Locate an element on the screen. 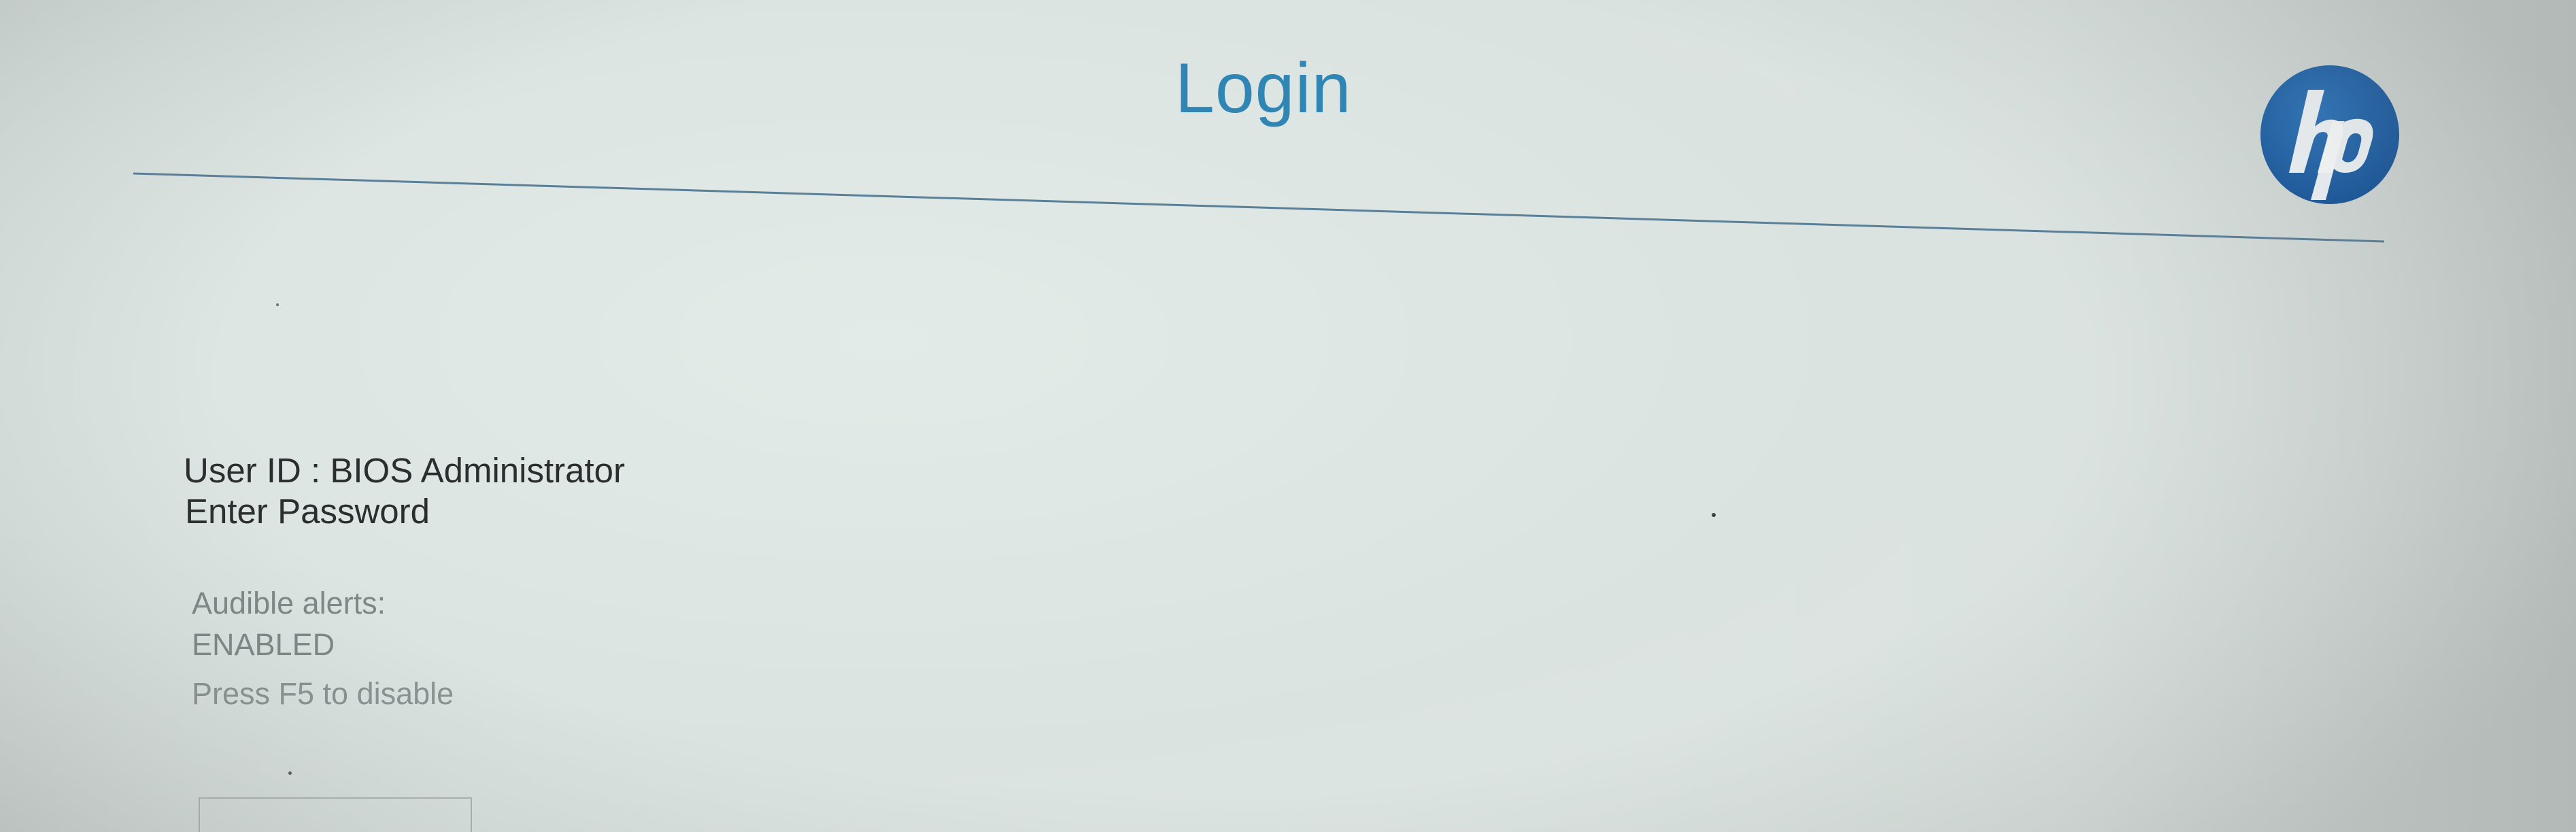 The width and height of the screenshot is (2576, 832). hp-logo is located at coordinates (2329, 134).